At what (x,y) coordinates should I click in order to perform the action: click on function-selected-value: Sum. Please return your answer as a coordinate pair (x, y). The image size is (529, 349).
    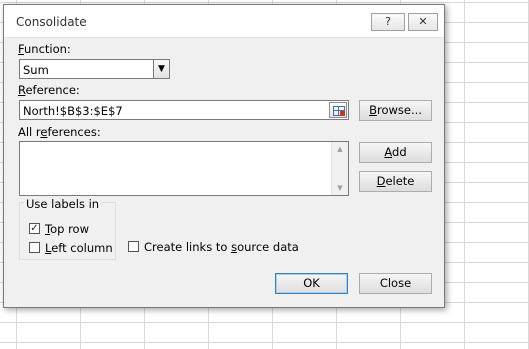
    Looking at the image, I should click on (36, 70).